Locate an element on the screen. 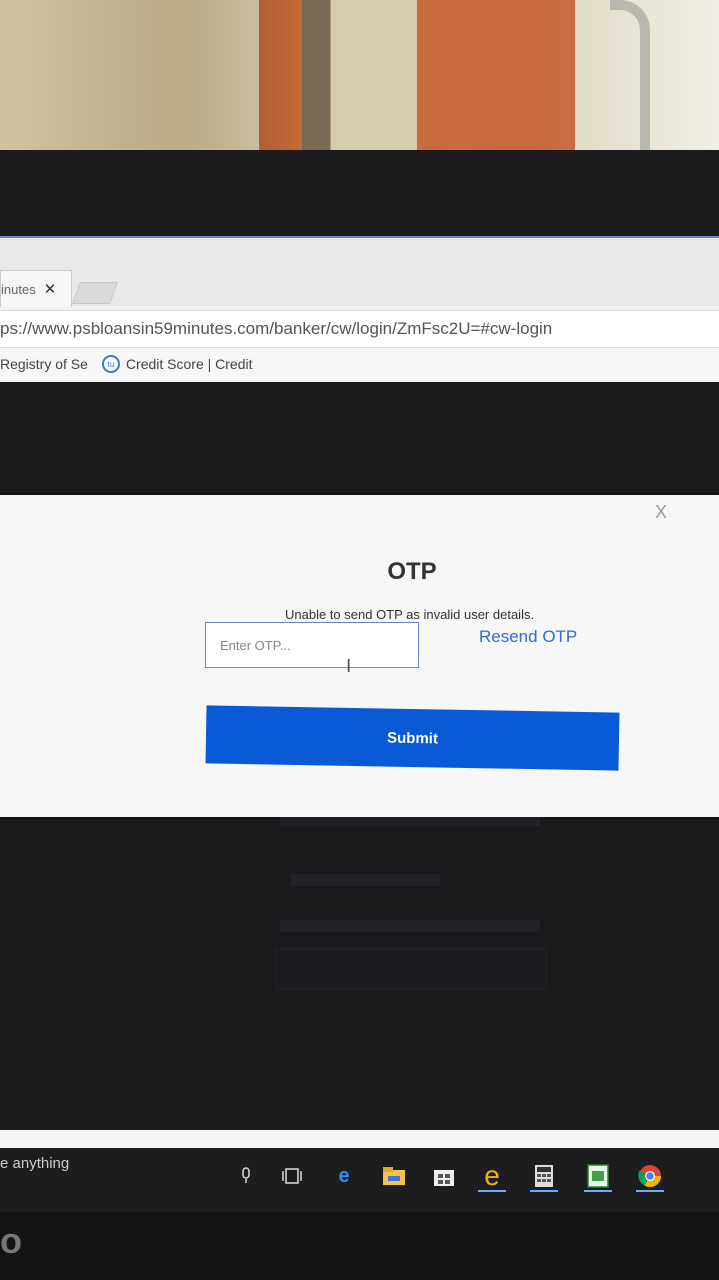 The height and width of the screenshot is (1280, 719). tab-title: inutes is located at coordinates (18, 289).